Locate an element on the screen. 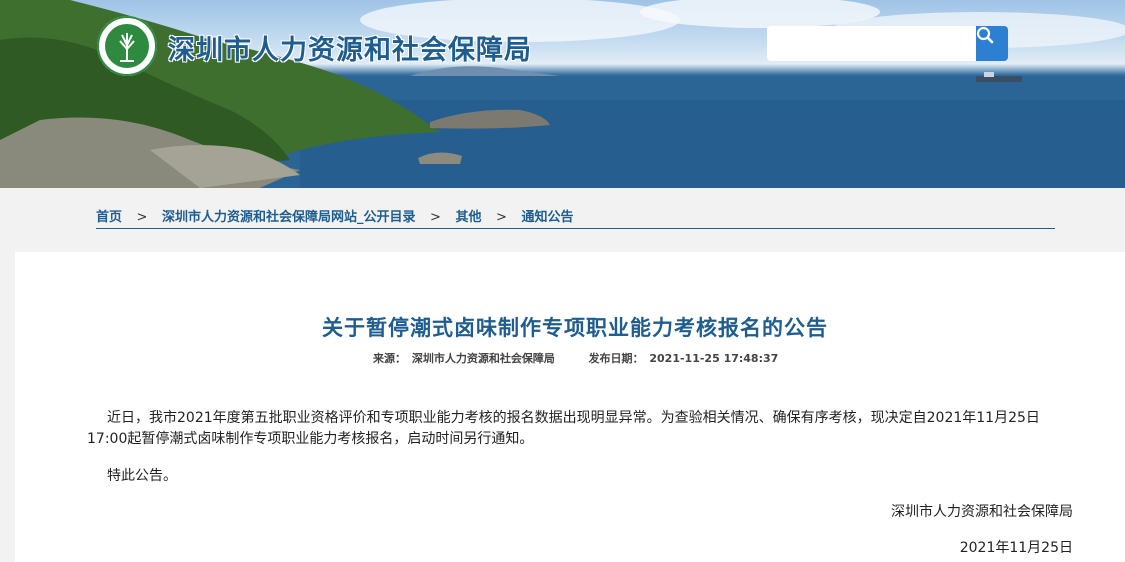 This screenshot has width=1125, height=562. source-value: 深圳市人力资源和社会保障局 is located at coordinates (483, 358).